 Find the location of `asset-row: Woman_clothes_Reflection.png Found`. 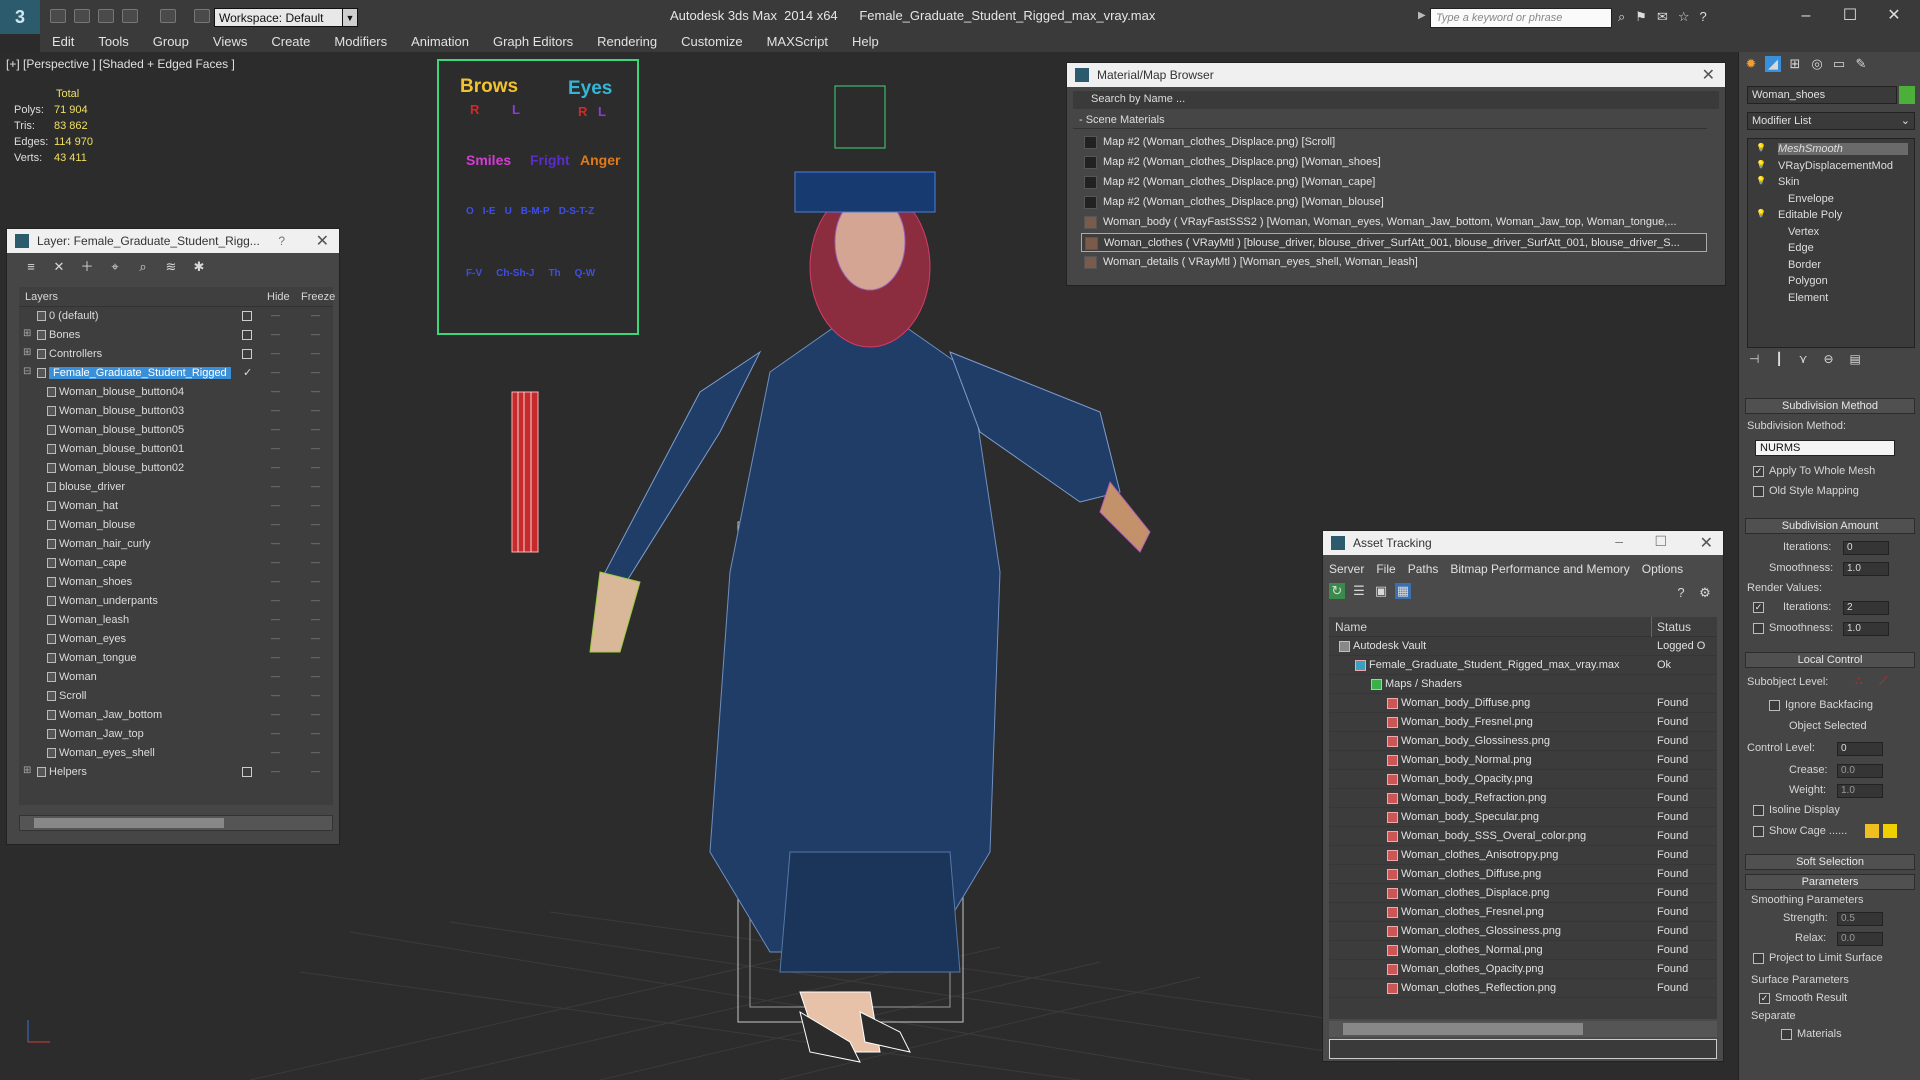

asset-row: Woman_clothes_Reflection.png Found is located at coordinates (1523, 988).